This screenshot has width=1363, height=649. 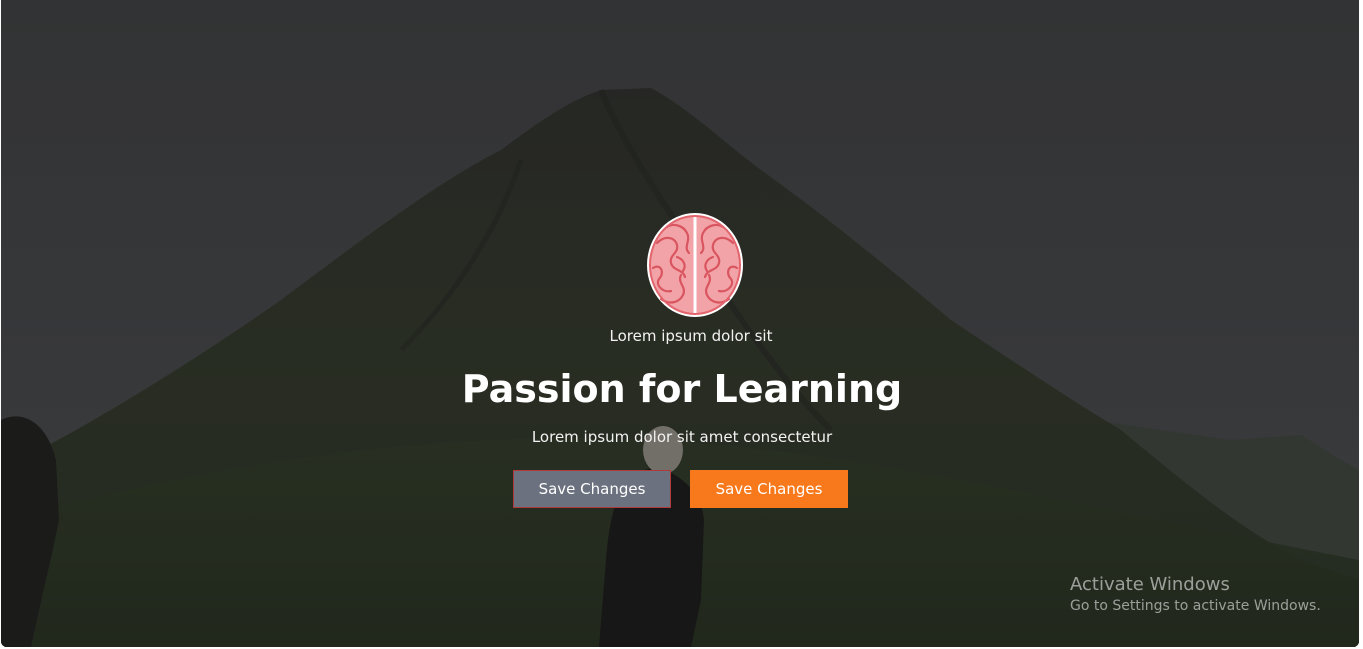 I want to click on save-changes-primary-button: Save Changes, so click(x=769, y=489).